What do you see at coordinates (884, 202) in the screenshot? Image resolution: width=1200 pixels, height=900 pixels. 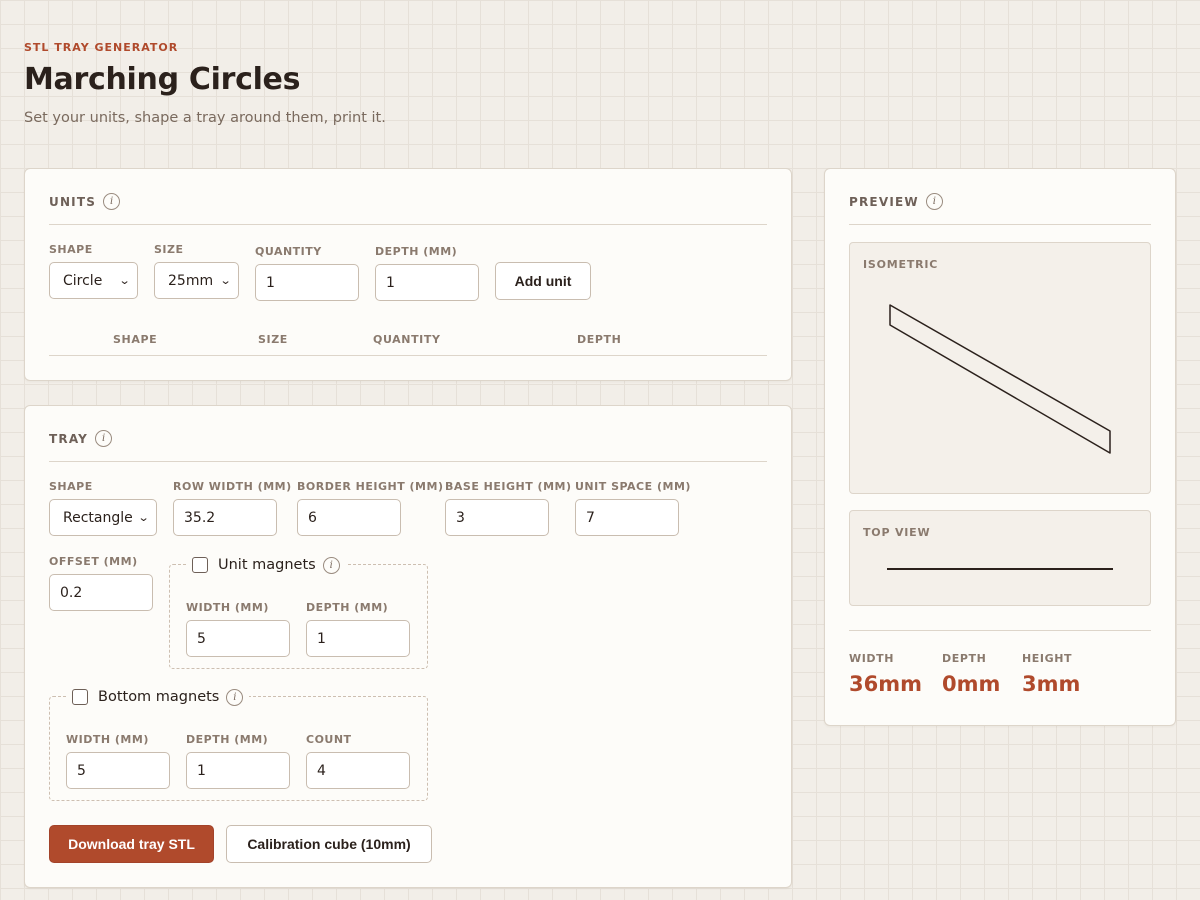 I see `preview-title: PREVIEW` at bounding box center [884, 202].